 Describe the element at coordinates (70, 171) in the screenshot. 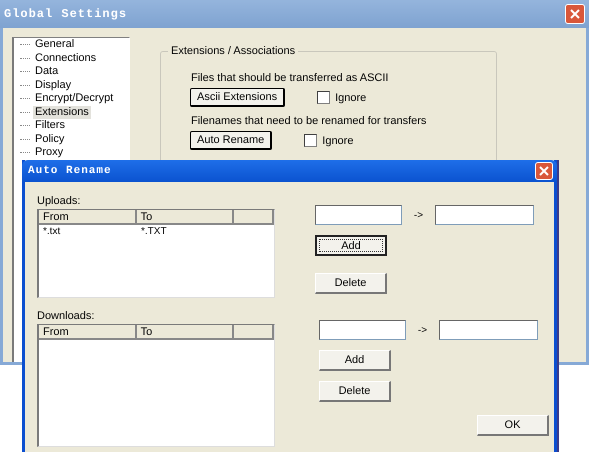

I see `dialog-title: Auto Rename` at that location.